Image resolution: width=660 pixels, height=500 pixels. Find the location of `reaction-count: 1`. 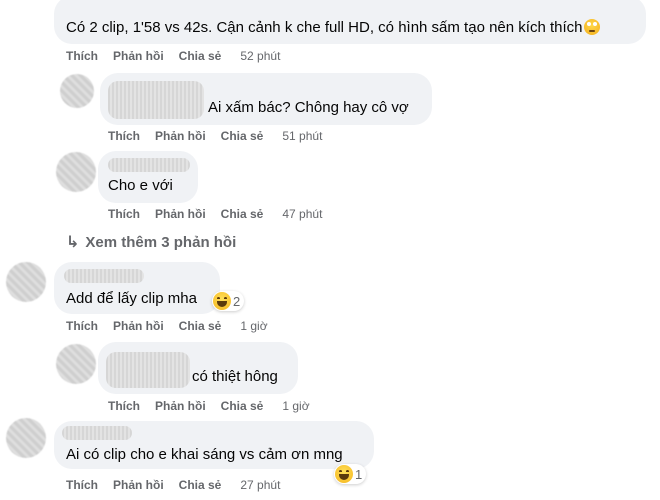

reaction-count: 1 is located at coordinates (359, 474).